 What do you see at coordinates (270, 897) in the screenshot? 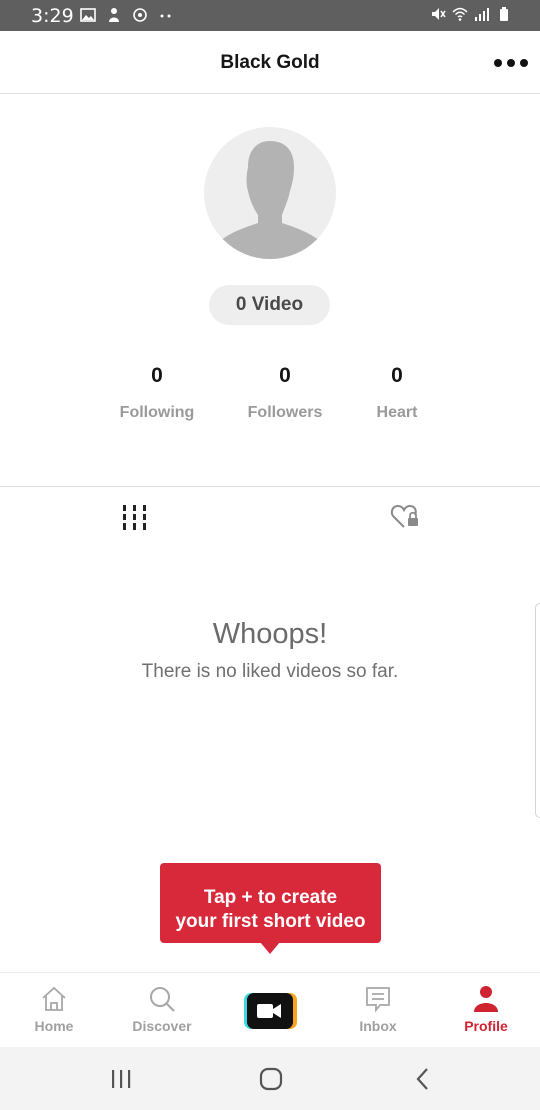
I see `tooltip-line-1: Tap + to create` at bounding box center [270, 897].